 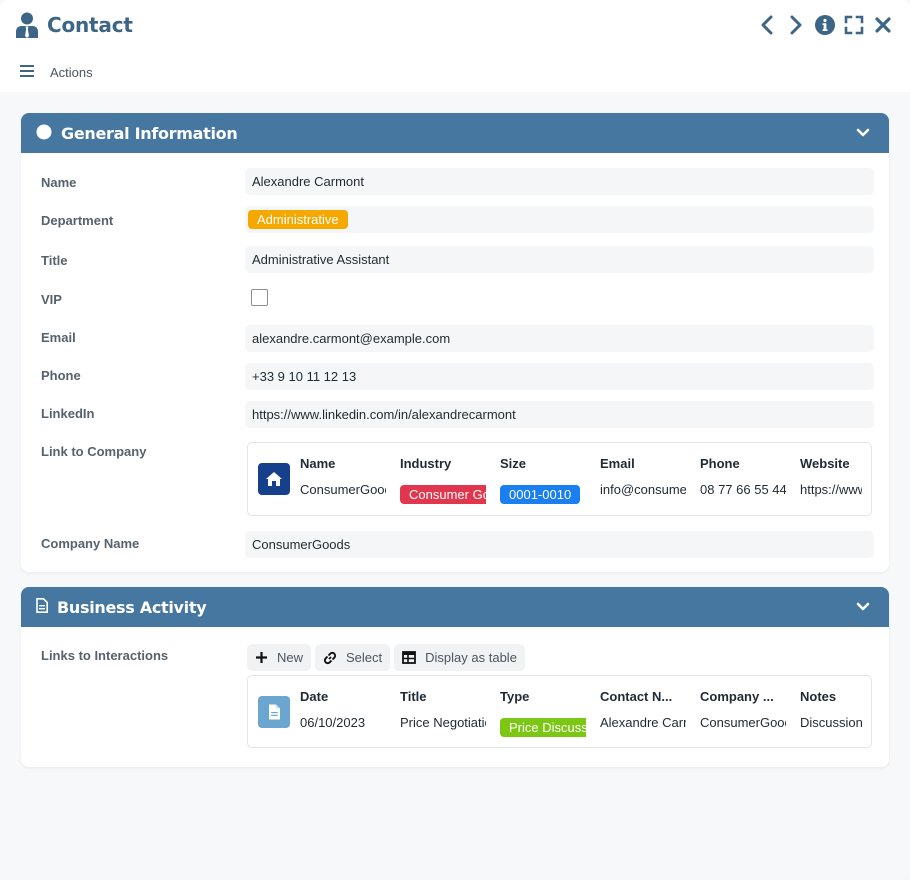 What do you see at coordinates (825, 25) in the screenshot?
I see `info-circle-icon` at bounding box center [825, 25].